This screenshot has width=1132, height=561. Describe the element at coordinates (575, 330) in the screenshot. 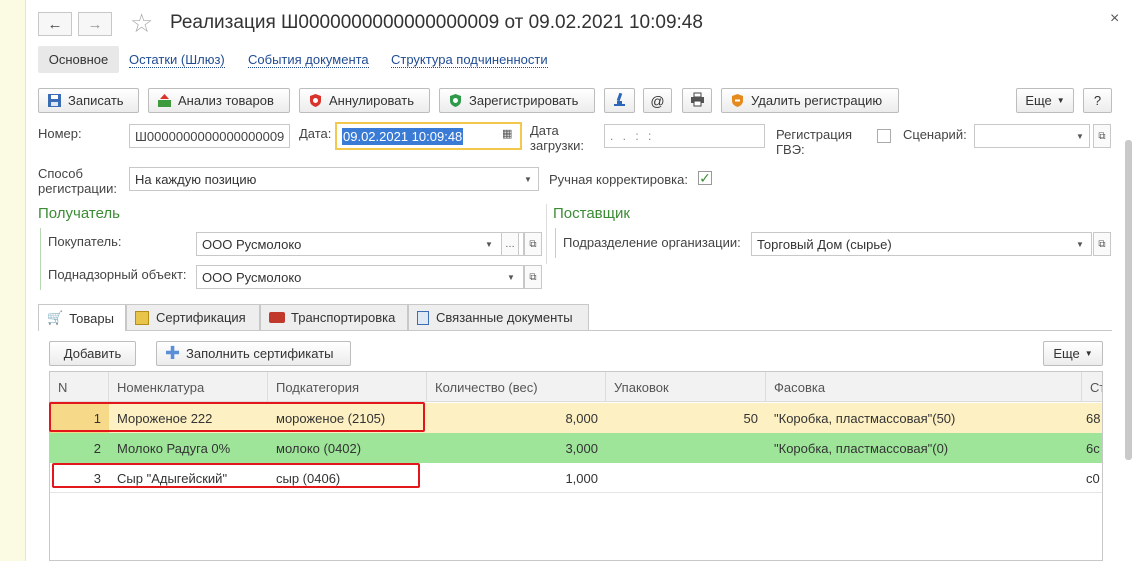

I see `tabs-baseline` at that location.